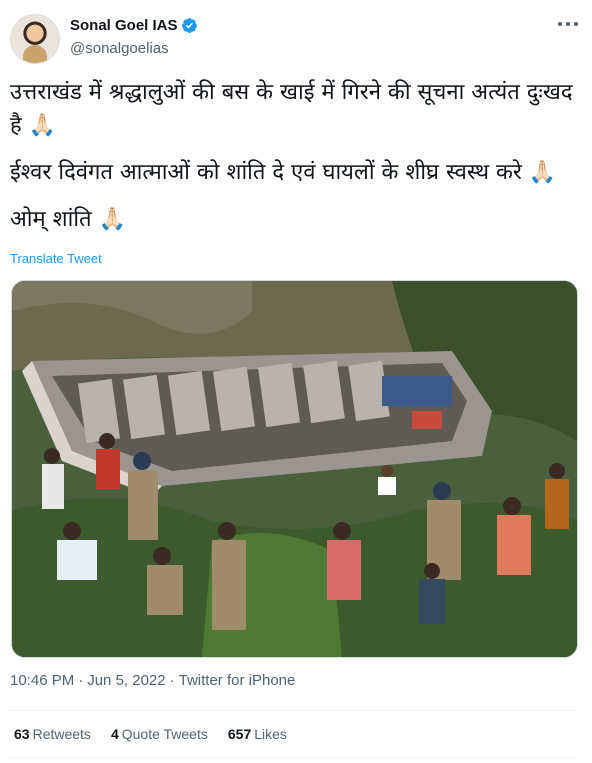 This screenshot has width=592, height=763. I want to click on tweet-source: Twitter for iPhone, so click(237, 680).